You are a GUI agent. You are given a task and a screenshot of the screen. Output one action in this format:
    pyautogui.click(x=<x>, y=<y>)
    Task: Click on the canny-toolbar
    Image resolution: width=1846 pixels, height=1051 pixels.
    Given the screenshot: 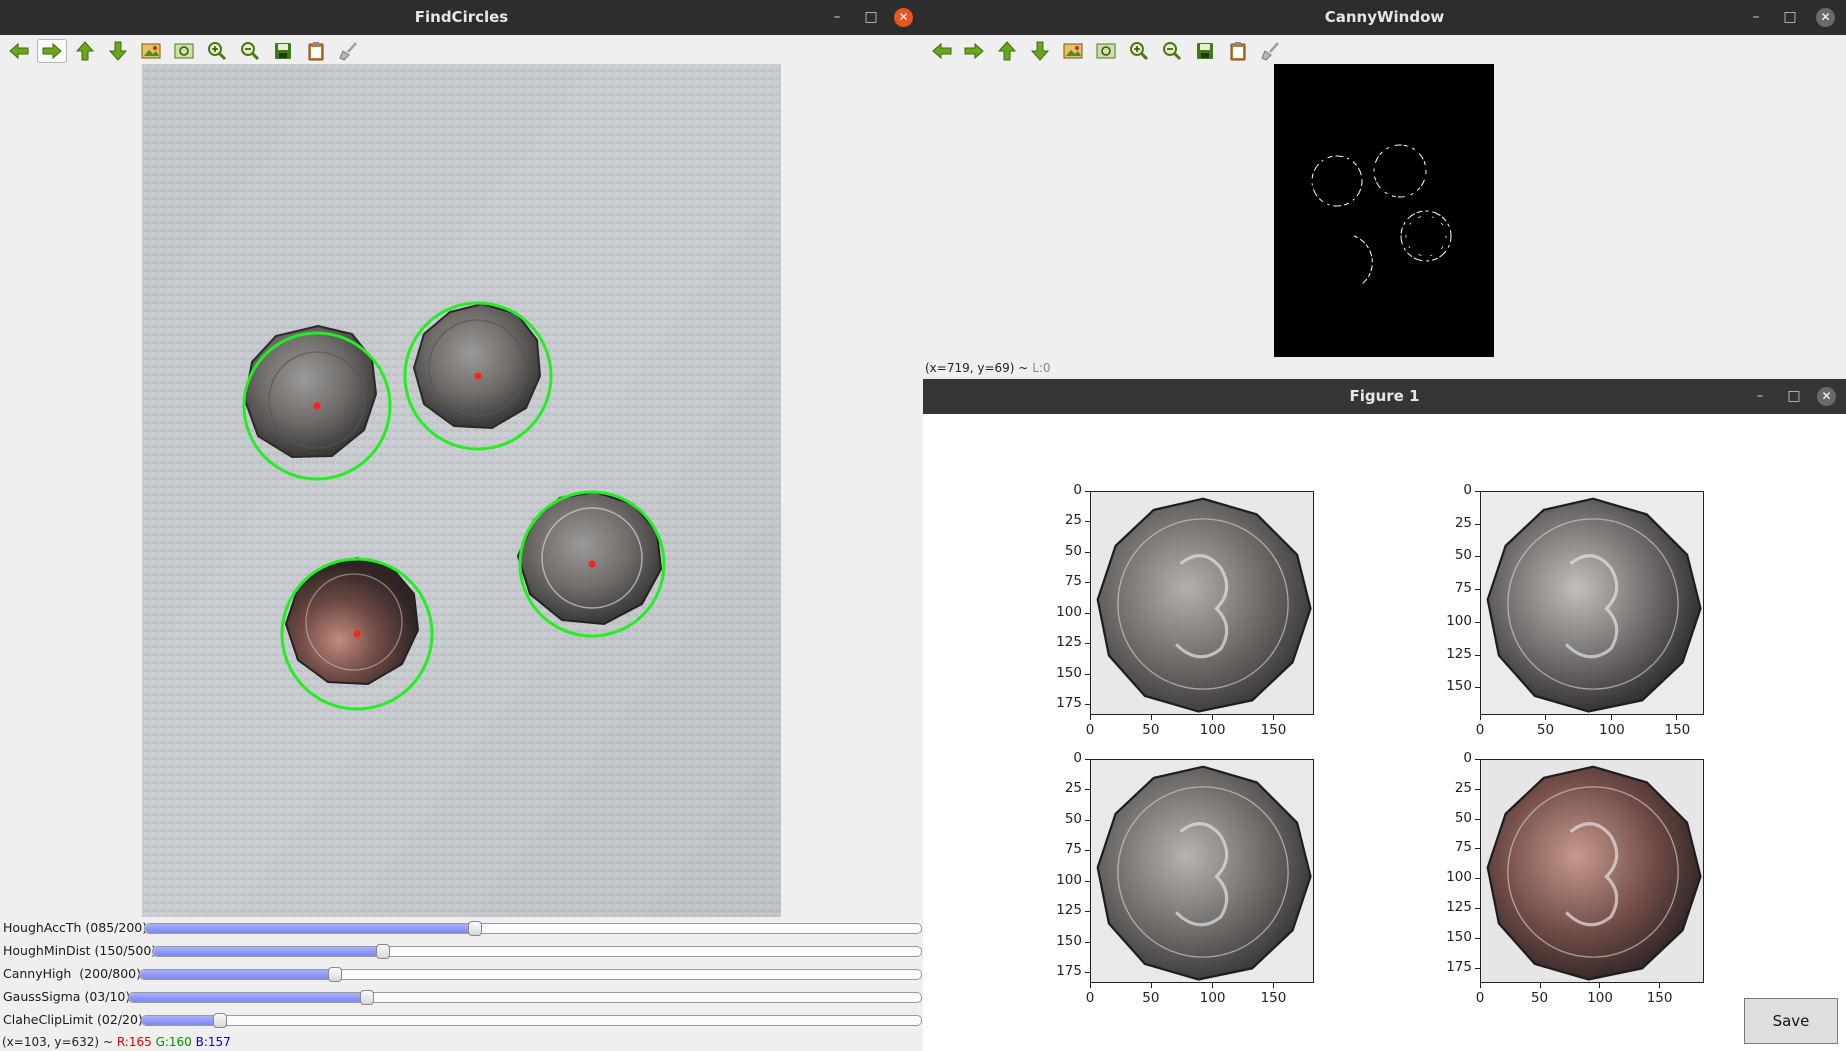 What is the action you would take?
    pyautogui.click(x=1384, y=51)
    